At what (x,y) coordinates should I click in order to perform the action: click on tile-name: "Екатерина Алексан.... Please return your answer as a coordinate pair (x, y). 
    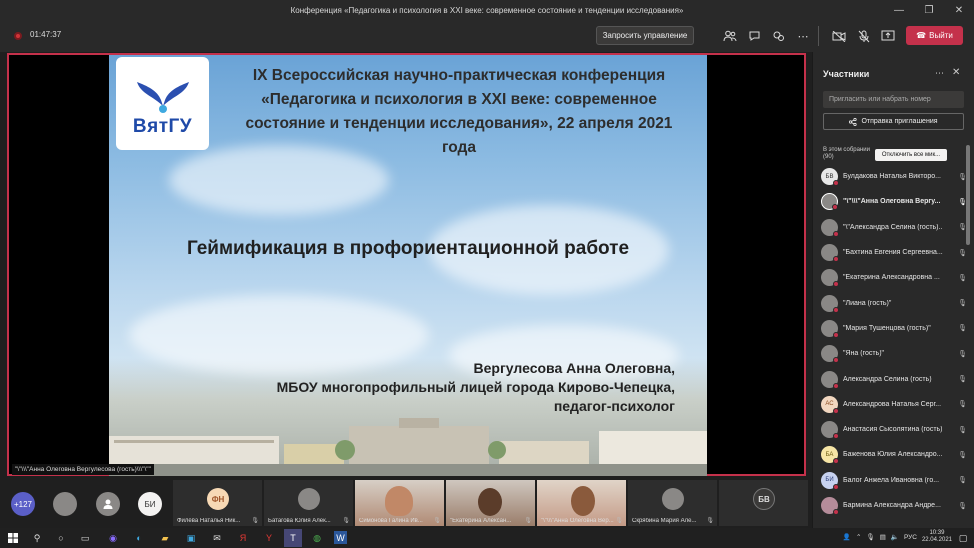
    Looking at the image, I should click on (481, 521).